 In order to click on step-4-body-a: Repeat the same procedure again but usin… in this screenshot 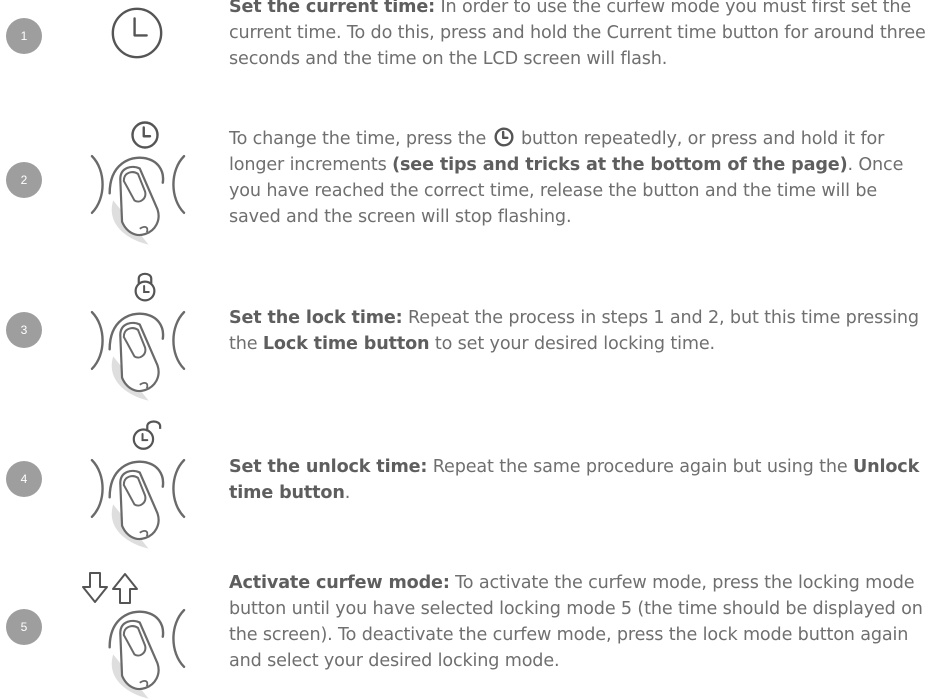, I will do `click(640, 467)`.